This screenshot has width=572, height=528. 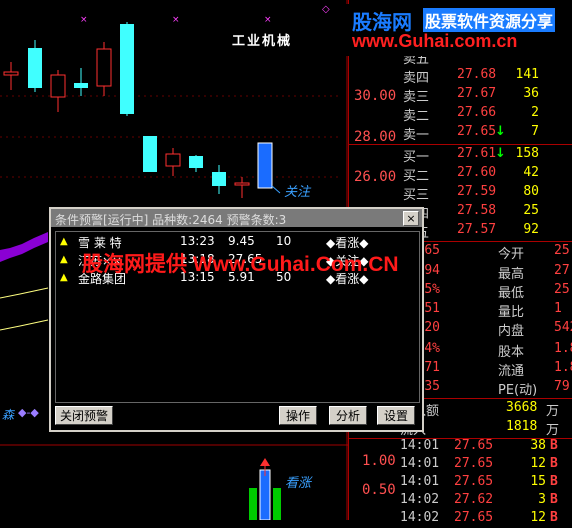 What do you see at coordinates (24, 247) in the screenshot?
I see `ma-band` at bounding box center [24, 247].